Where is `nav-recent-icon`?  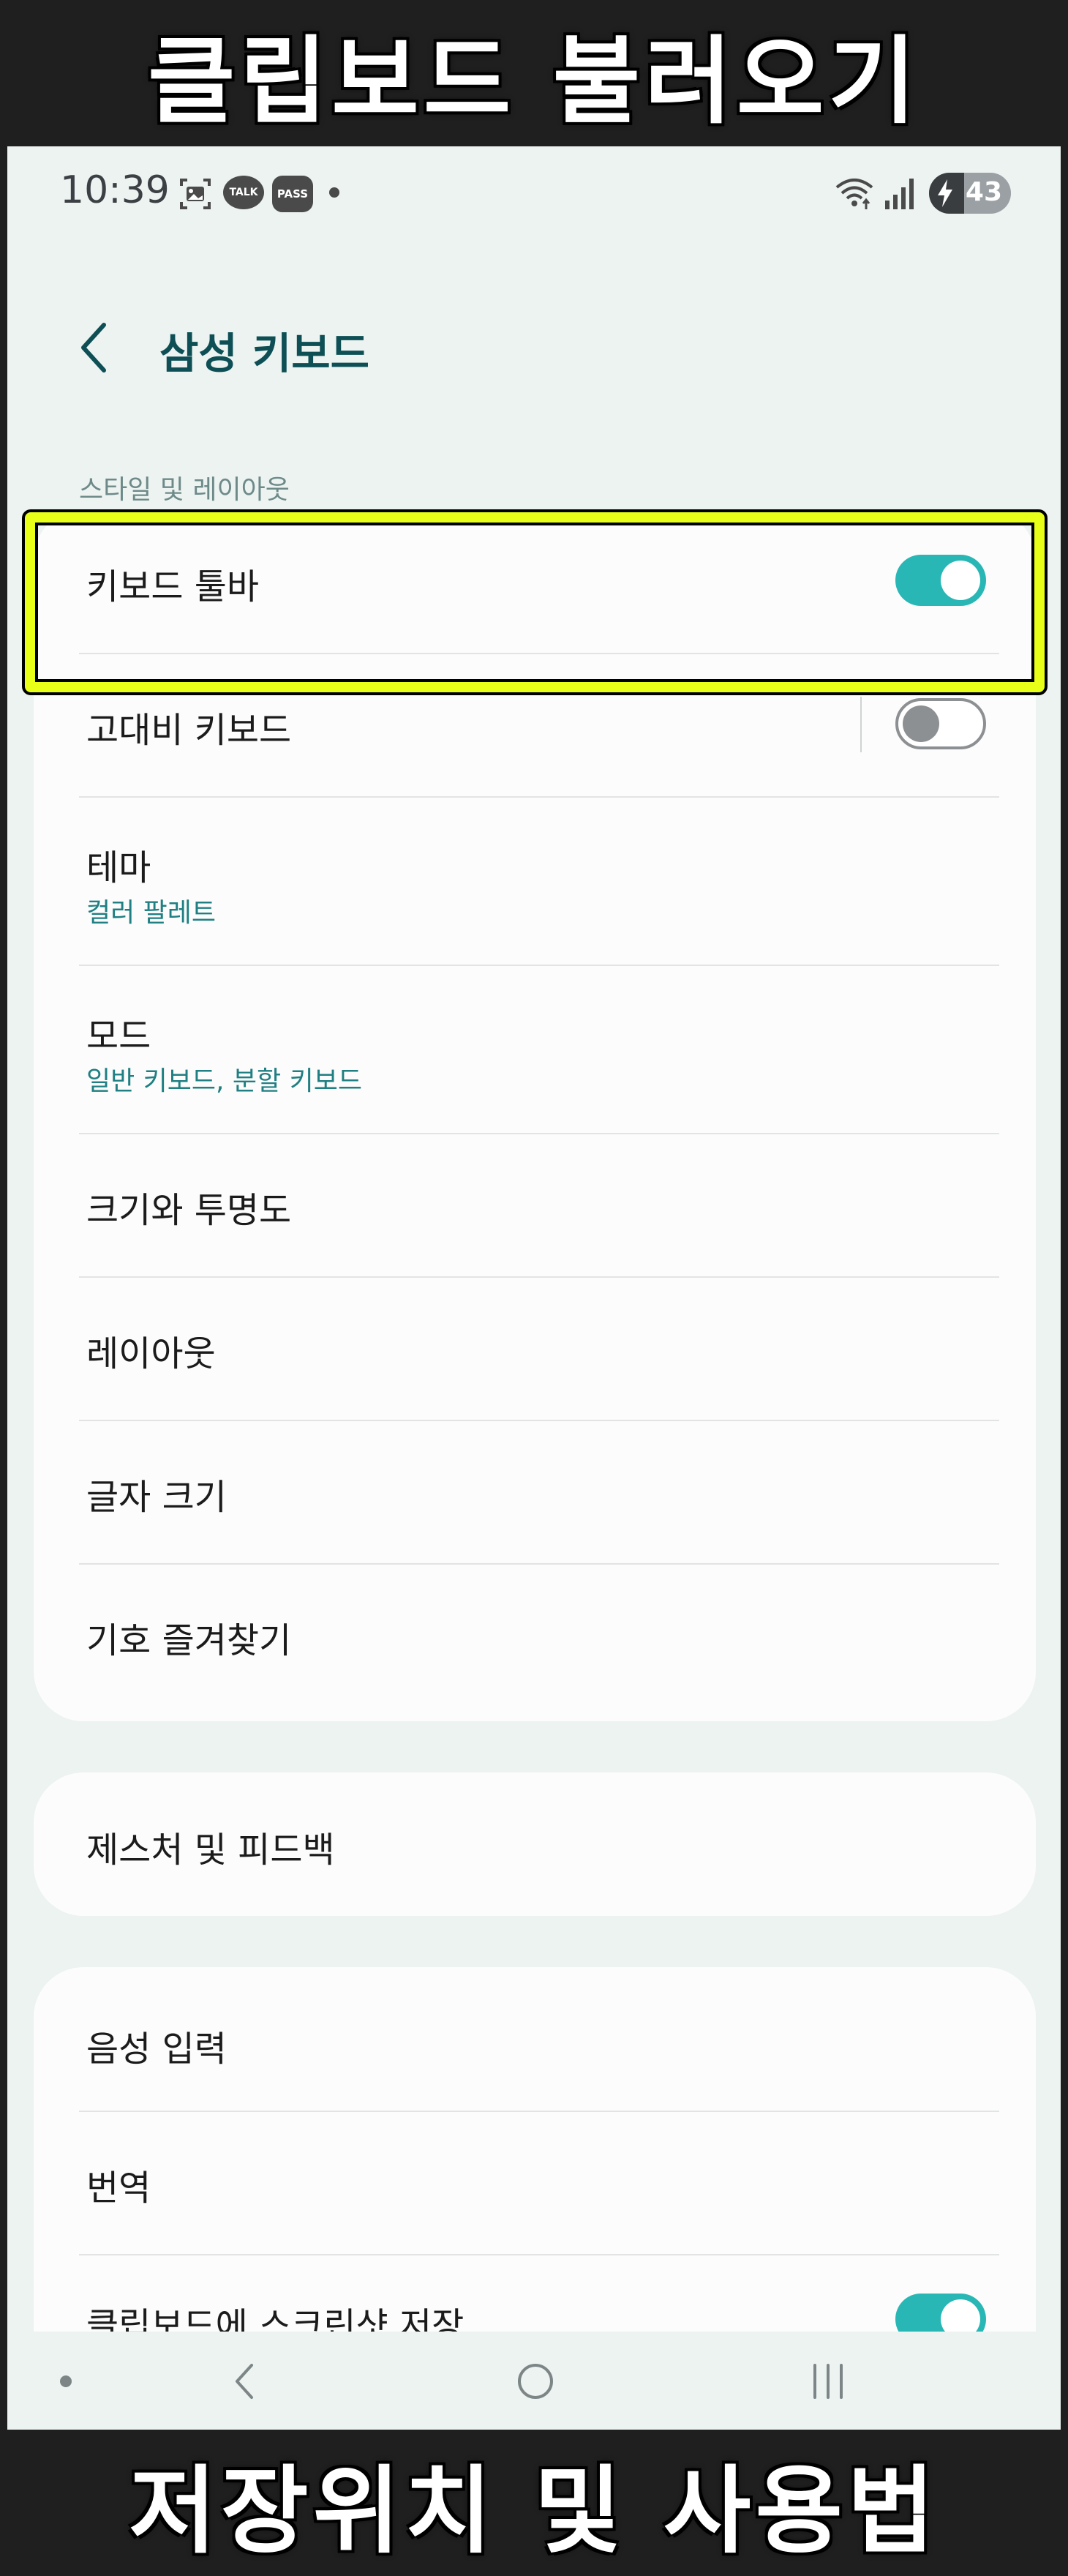 nav-recent-icon is located at coordinates (828, 2381).